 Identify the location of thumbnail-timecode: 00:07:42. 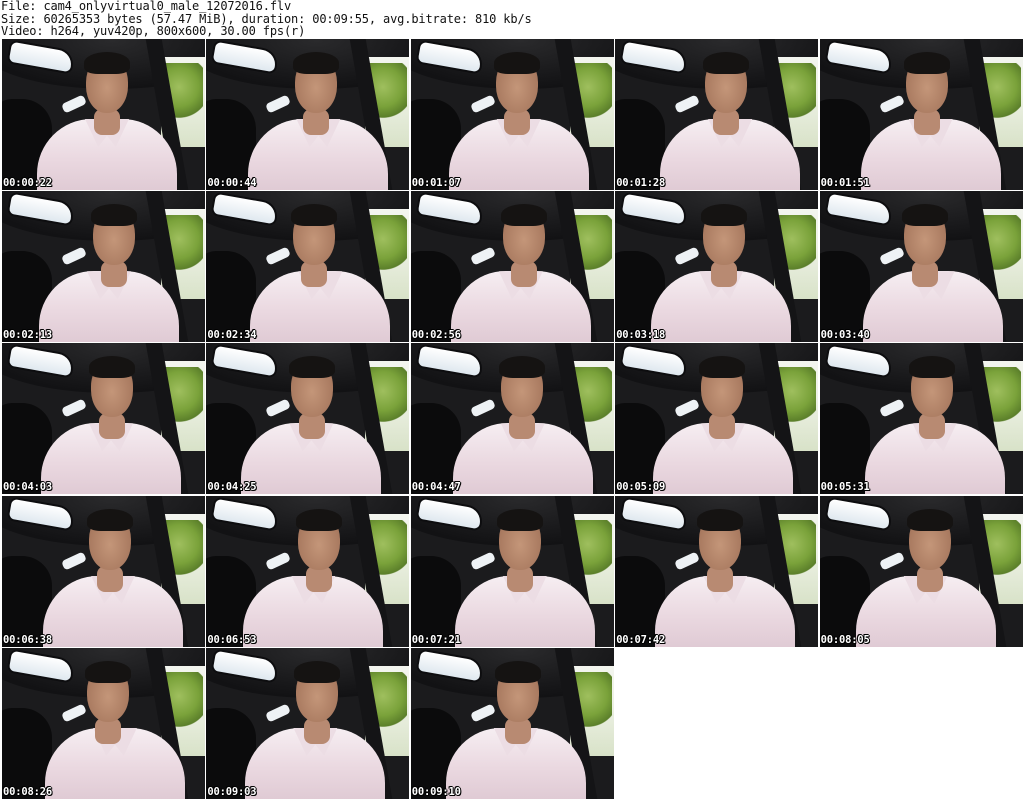
(641, 639).